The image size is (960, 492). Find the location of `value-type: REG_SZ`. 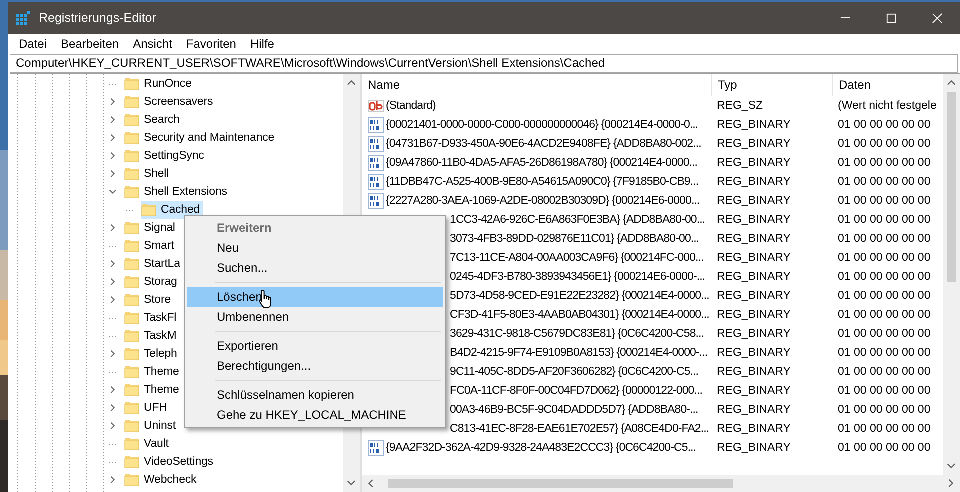

value-type: REG_SZ is located at coordinates (740, 106).